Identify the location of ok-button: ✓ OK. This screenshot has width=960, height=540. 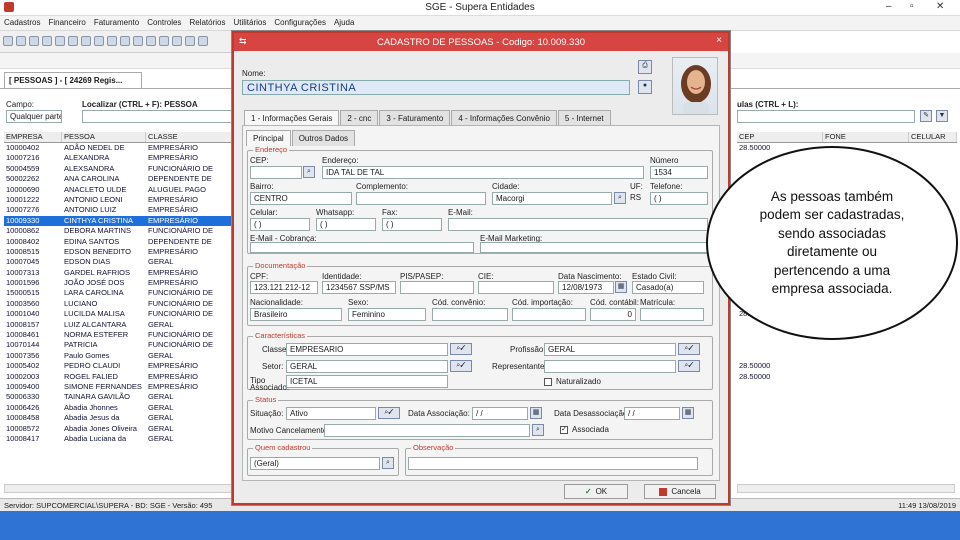
(596, 491).